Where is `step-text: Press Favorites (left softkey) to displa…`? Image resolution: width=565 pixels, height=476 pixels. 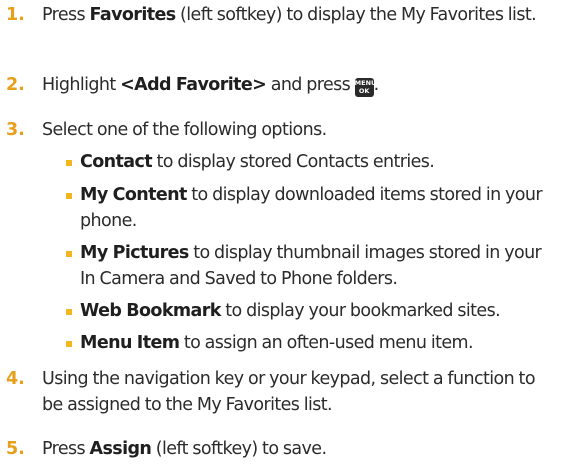
step-text: Press Favorites (left softkey) to displa… is located at coordinates (301, 15).